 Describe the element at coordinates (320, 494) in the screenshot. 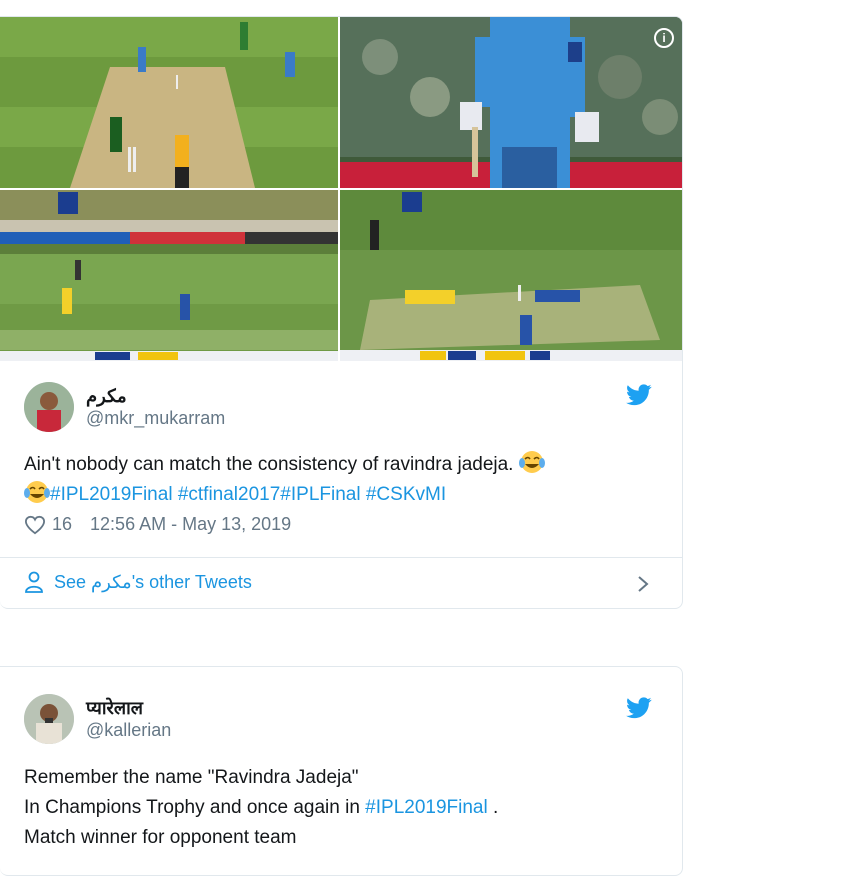

I see `hashtag-link: #IPLFinal` at that location.